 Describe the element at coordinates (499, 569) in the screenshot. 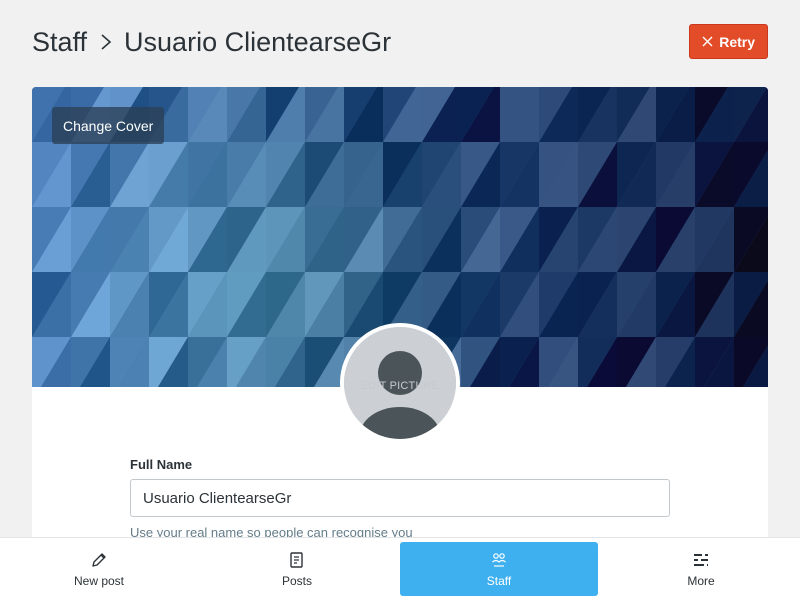

I see `nav-staff: Staff` at that location.